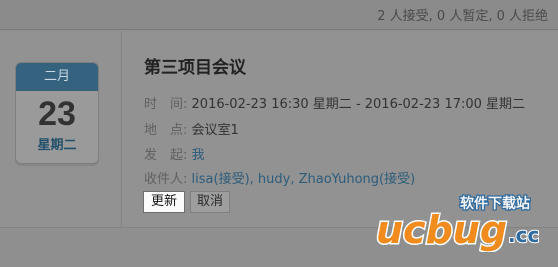 The height and width of the screenshot is (267, 558). I want to click on calendar-day: 23, so click(57, 114).